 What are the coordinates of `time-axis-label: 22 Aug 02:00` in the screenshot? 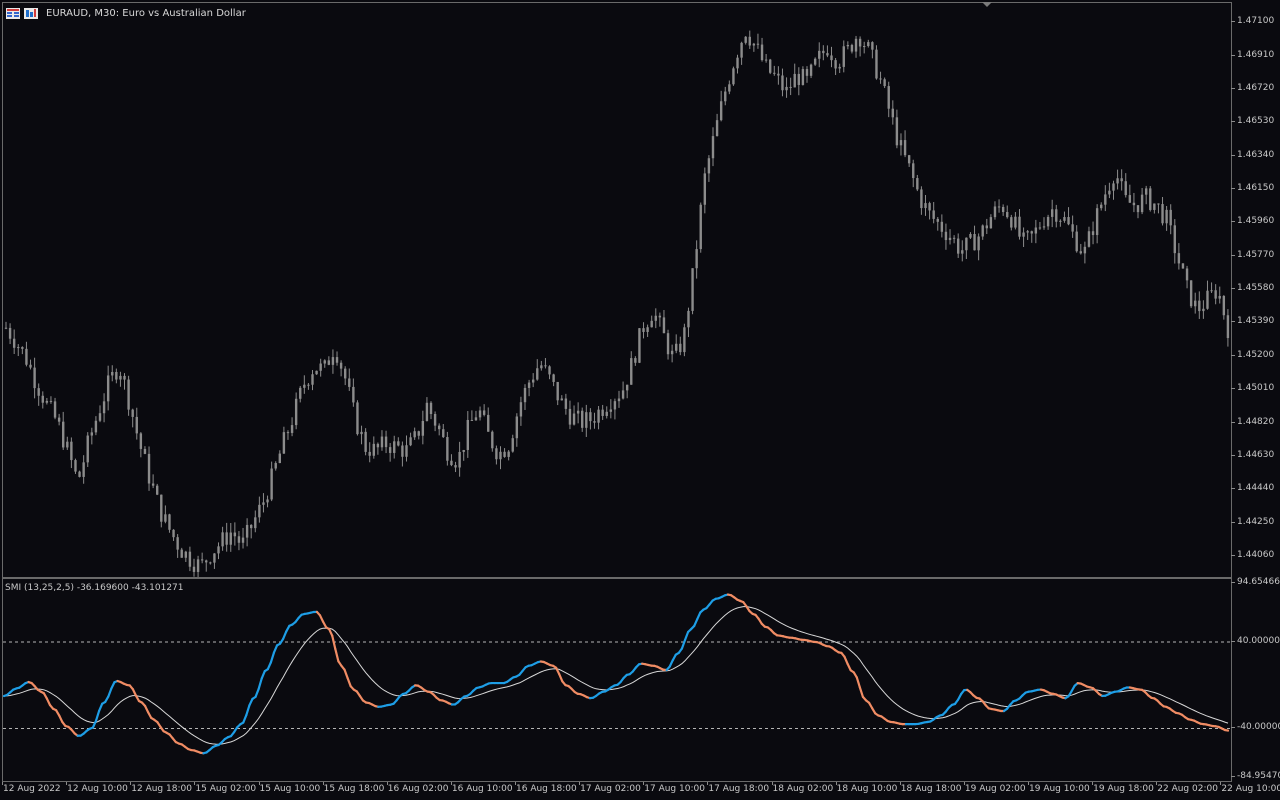 It's located at (1187, 789).